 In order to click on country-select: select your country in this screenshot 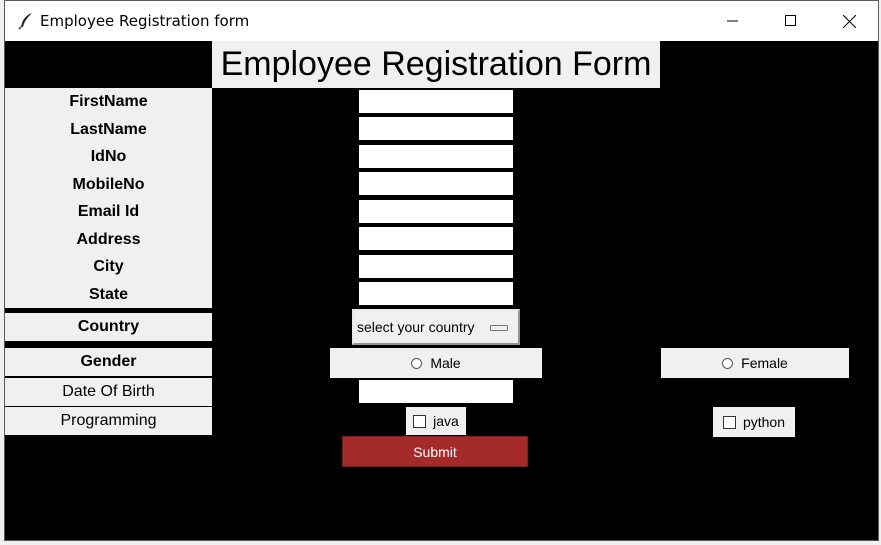, I will do `click(436, 327)`.